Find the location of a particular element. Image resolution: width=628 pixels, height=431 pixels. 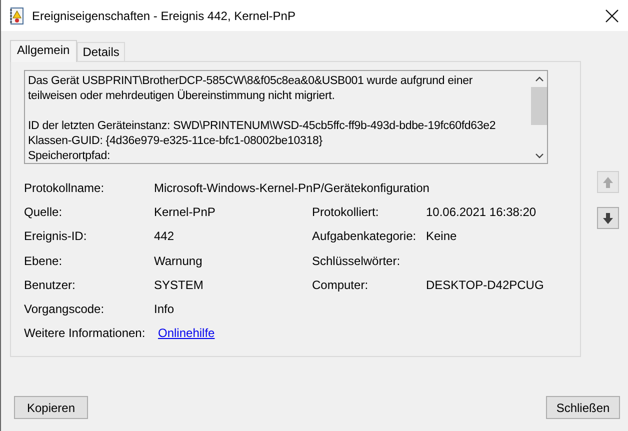

field-value: 442 is located at coordinates (165, 236).